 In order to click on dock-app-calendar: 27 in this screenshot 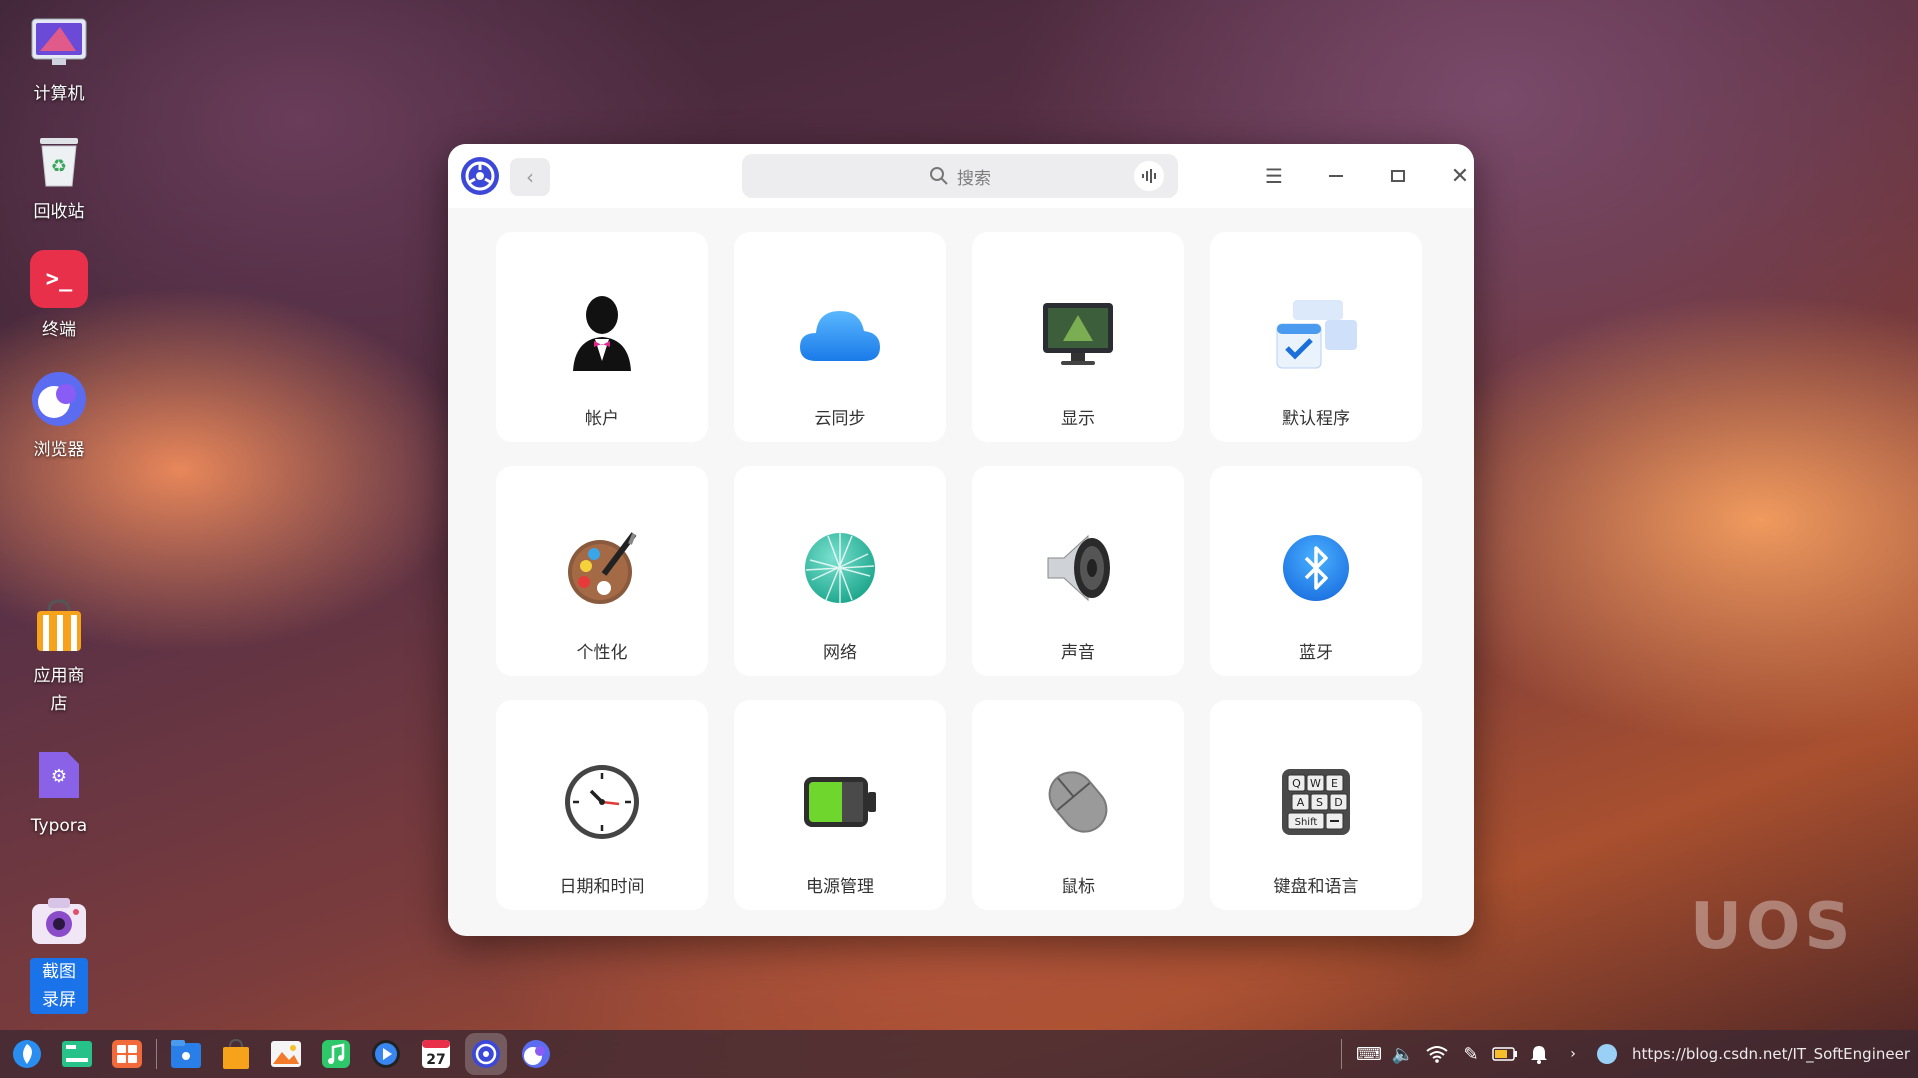, I will do `click(436, 1054)`.